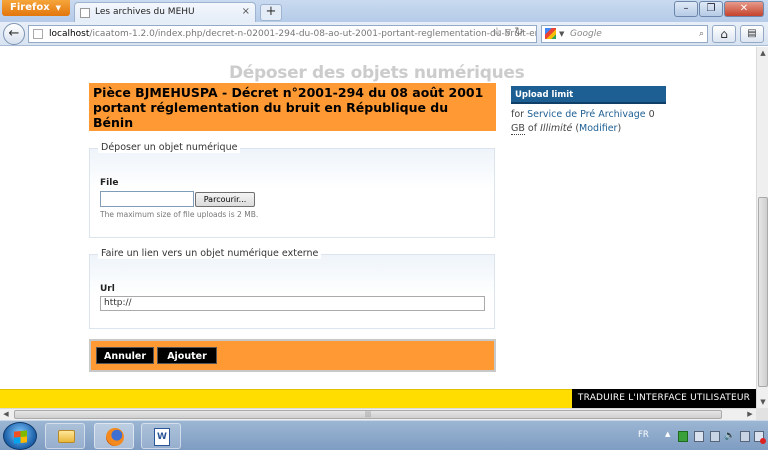  Describe the element at coordinates (762, 414) in the screenshot. I see `scrollbar-corner` at that location.